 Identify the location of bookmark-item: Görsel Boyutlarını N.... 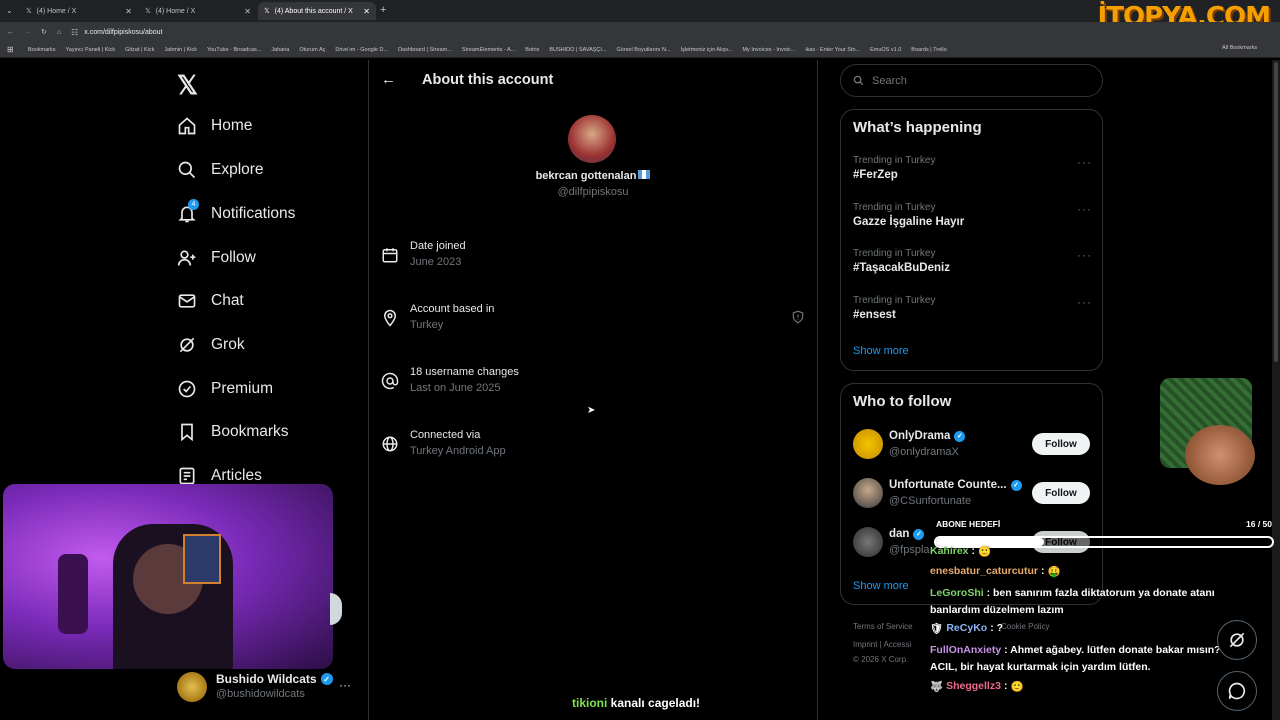
(644, 50).